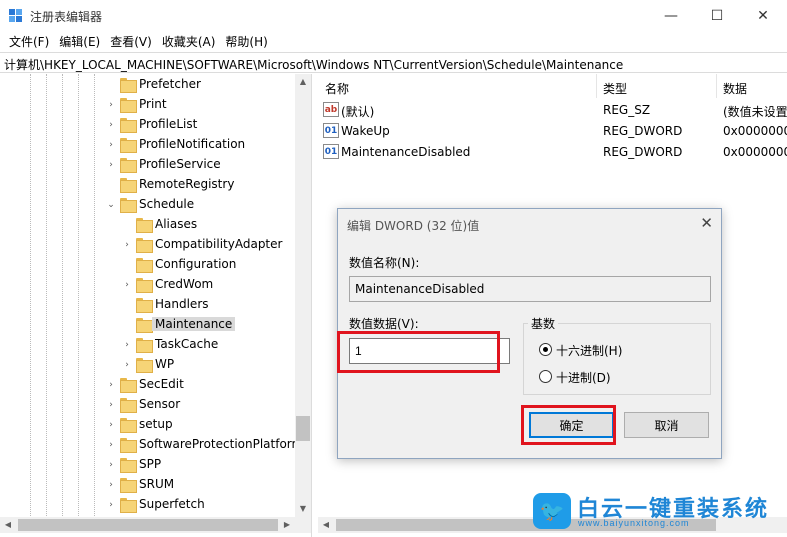 The width and height of the screenshot is (787, 537). Describe the element at coordinates (303, 509) in the screenshot. I see `scroll-down-icon: ▼` at that location.